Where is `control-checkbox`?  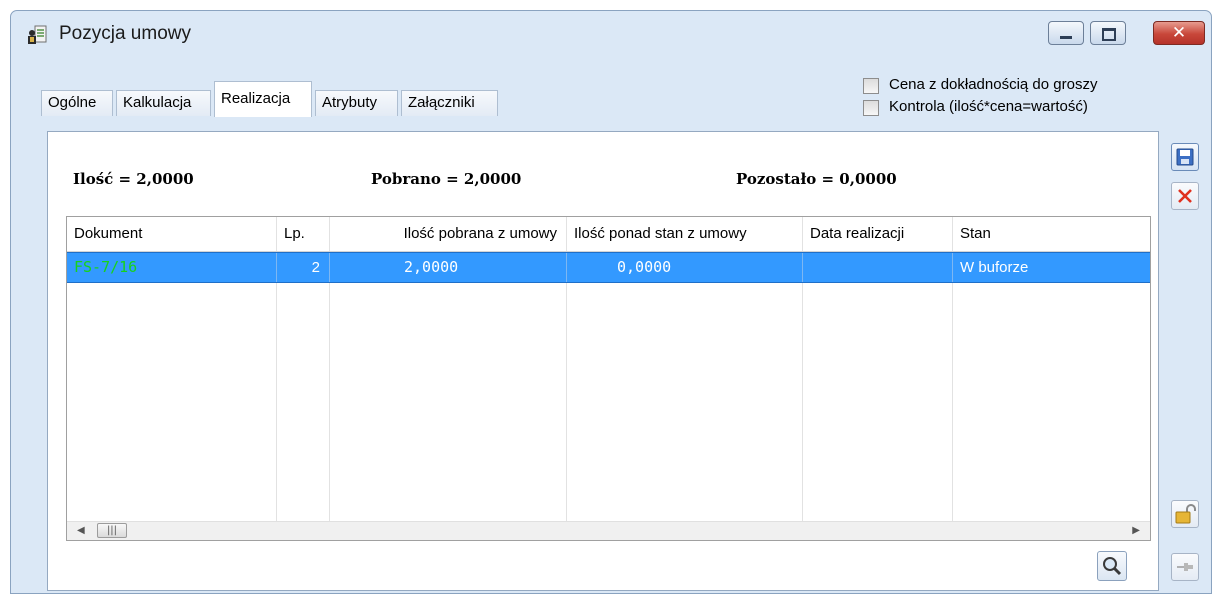 control-checkbox is located at coordinates (871, 108).